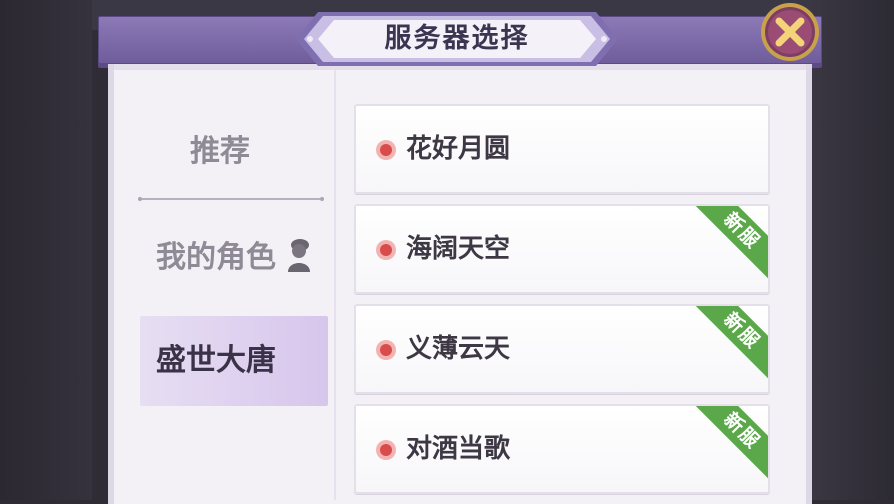  What do you see at coordinates (458, 249) in the screenshot?
I see `server-name: 海阔天空` at bounding box center [458, 249].